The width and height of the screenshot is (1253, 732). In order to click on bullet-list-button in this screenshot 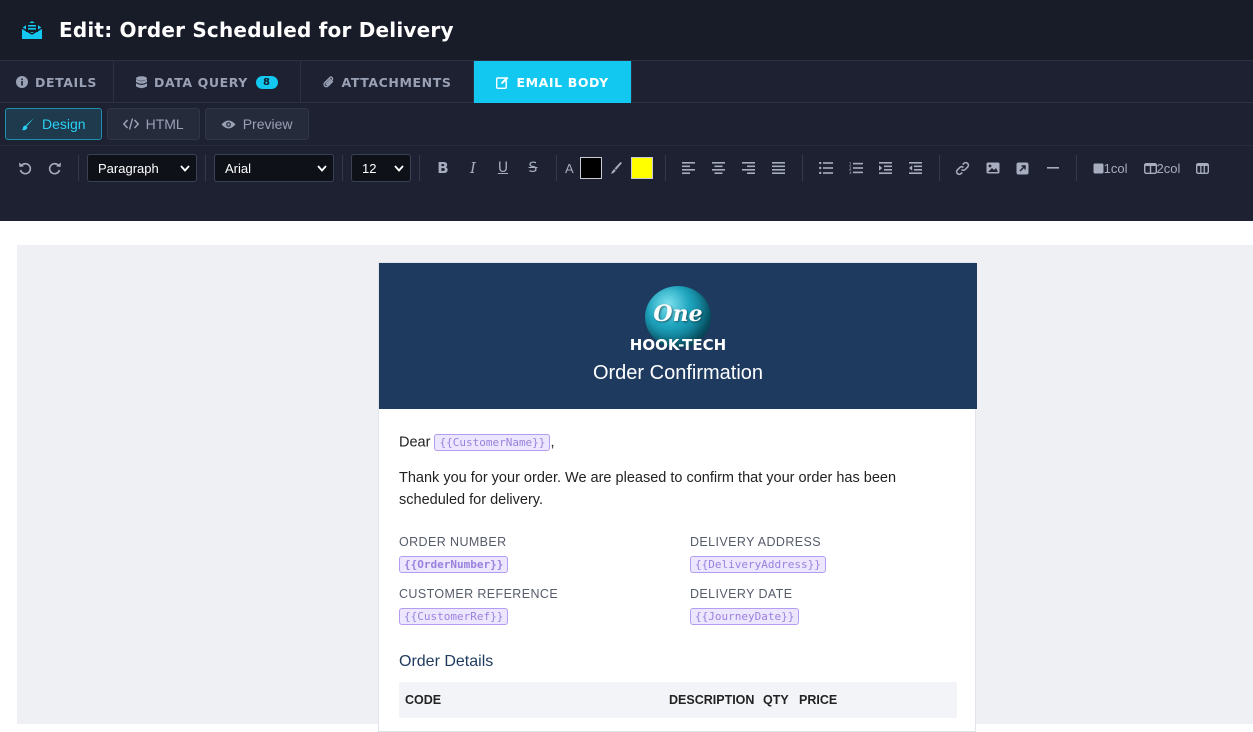, I will do `click(826, 168)`.